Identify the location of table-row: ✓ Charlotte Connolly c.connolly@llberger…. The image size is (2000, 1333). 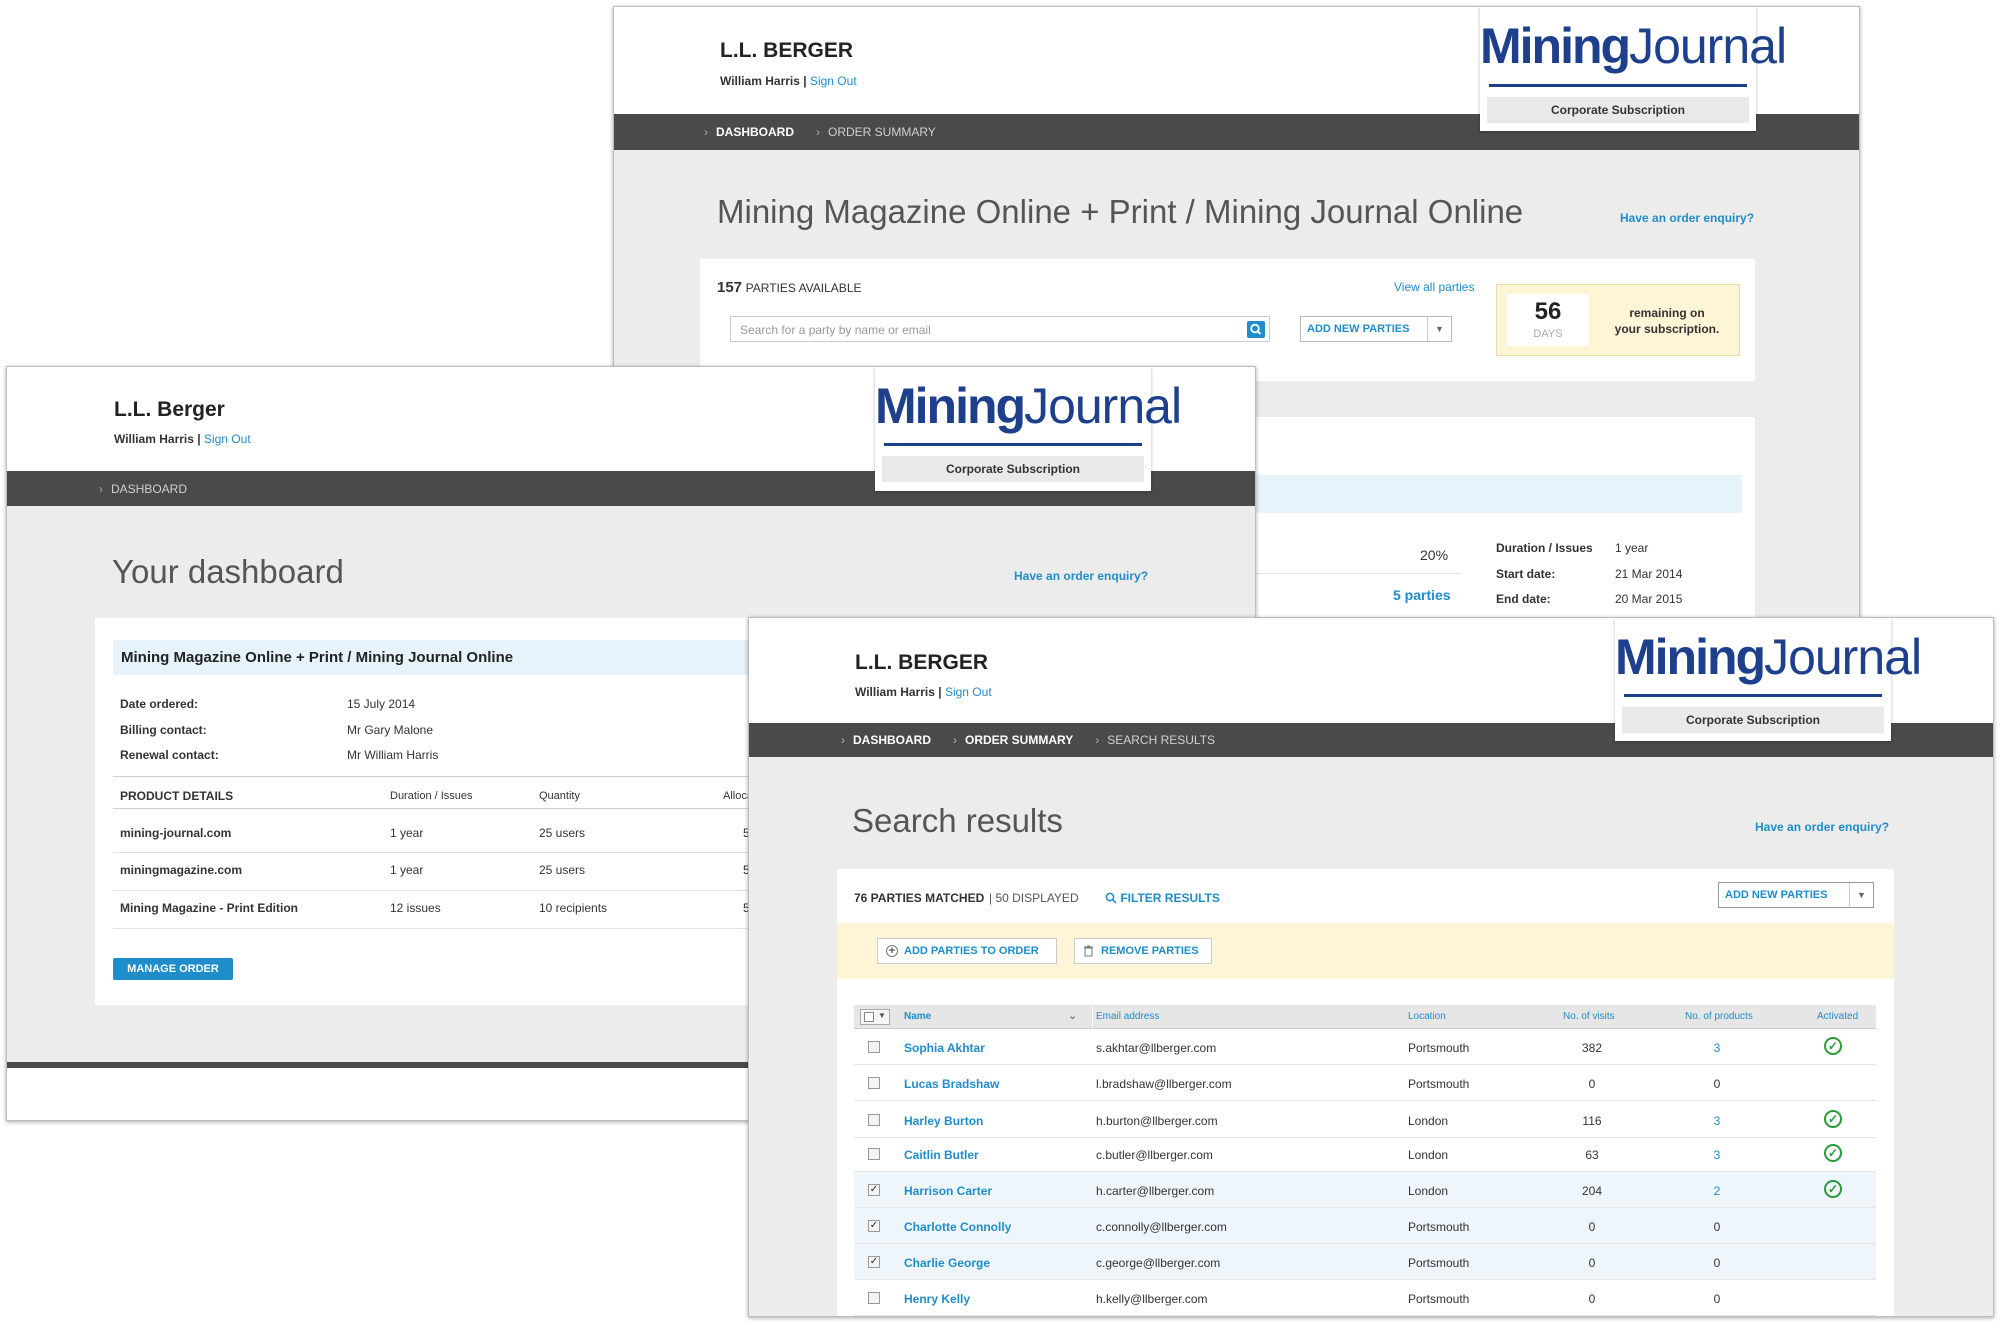
(1365, 1226).